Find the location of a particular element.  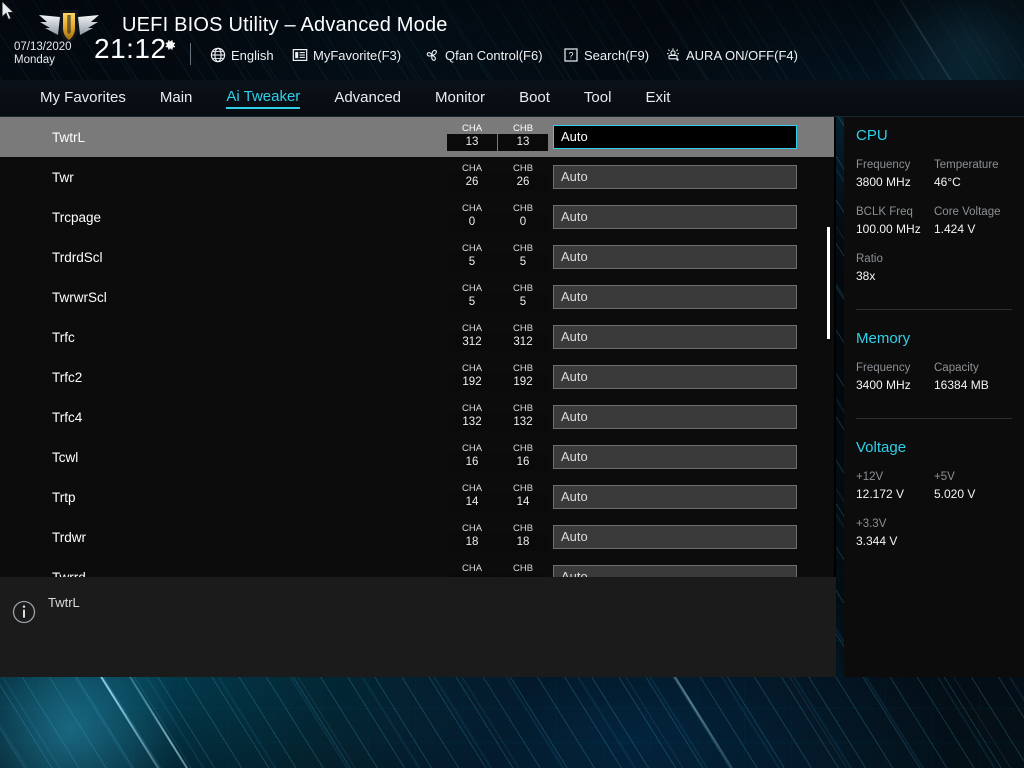

hw-metric: +5V 5.020 V is located at coordinates (973, 486).